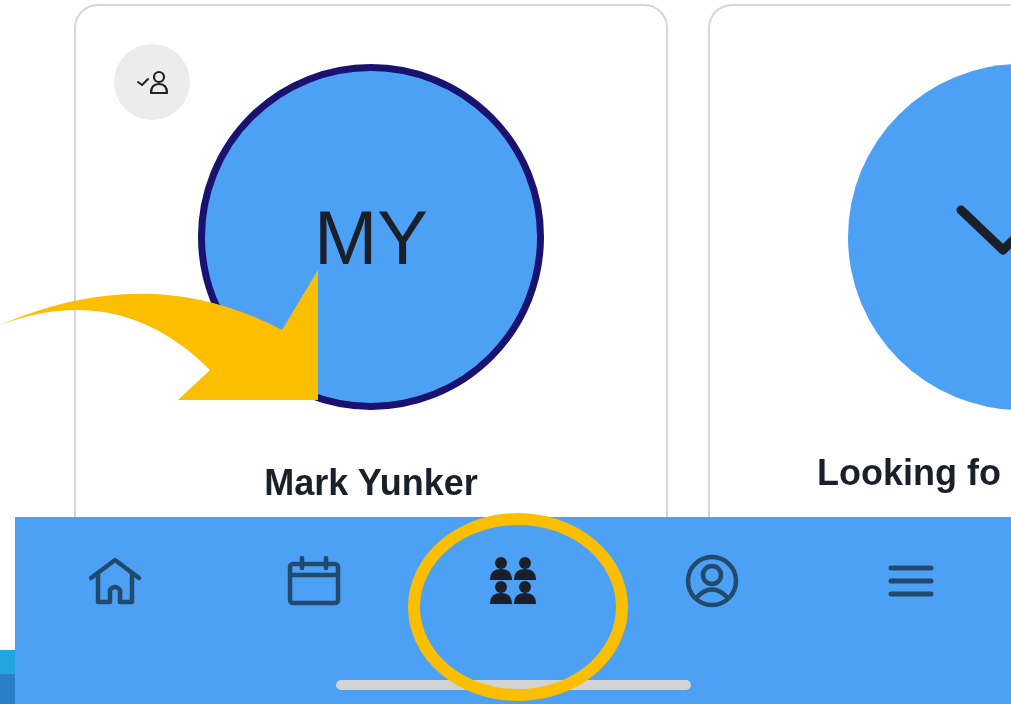  What do you see at coordinates (114, 581) in the screenshot?
I see `home-icon` at bounding box center [114, 581].